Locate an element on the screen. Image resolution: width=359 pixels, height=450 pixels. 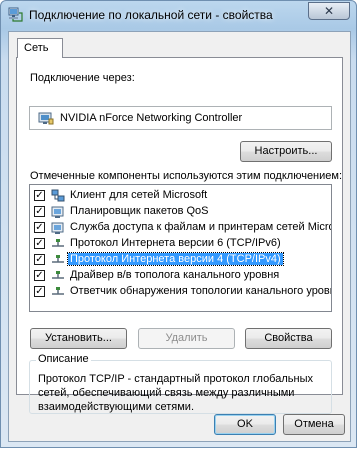
list-item: ✓ Клиент для сетей Microsoft is located at coordinates (180, 196).